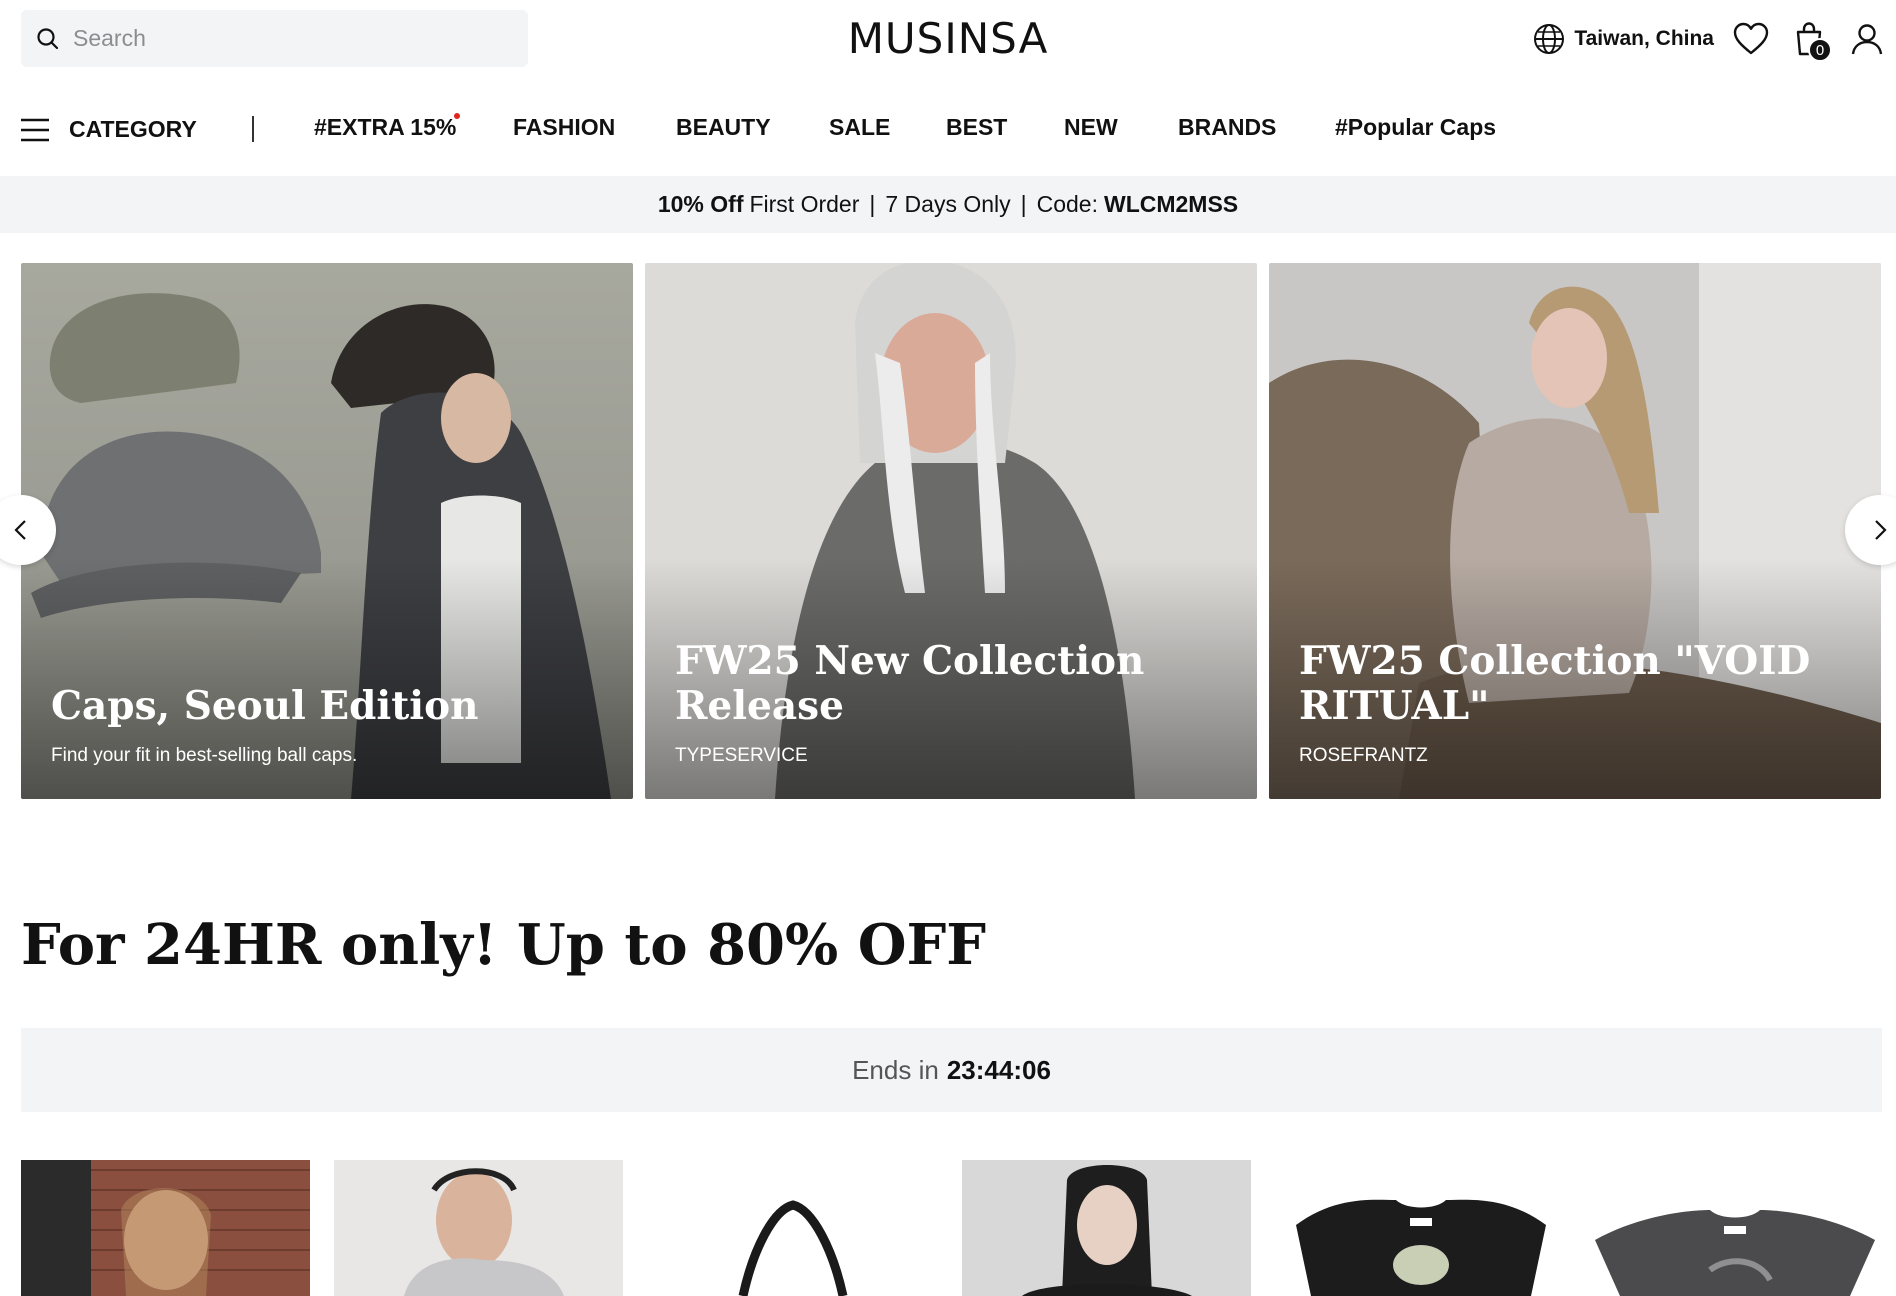  Describe the element at coordinates (1644, 38) in the screenshot. I see `region-label: Taiwan, China` at that location.